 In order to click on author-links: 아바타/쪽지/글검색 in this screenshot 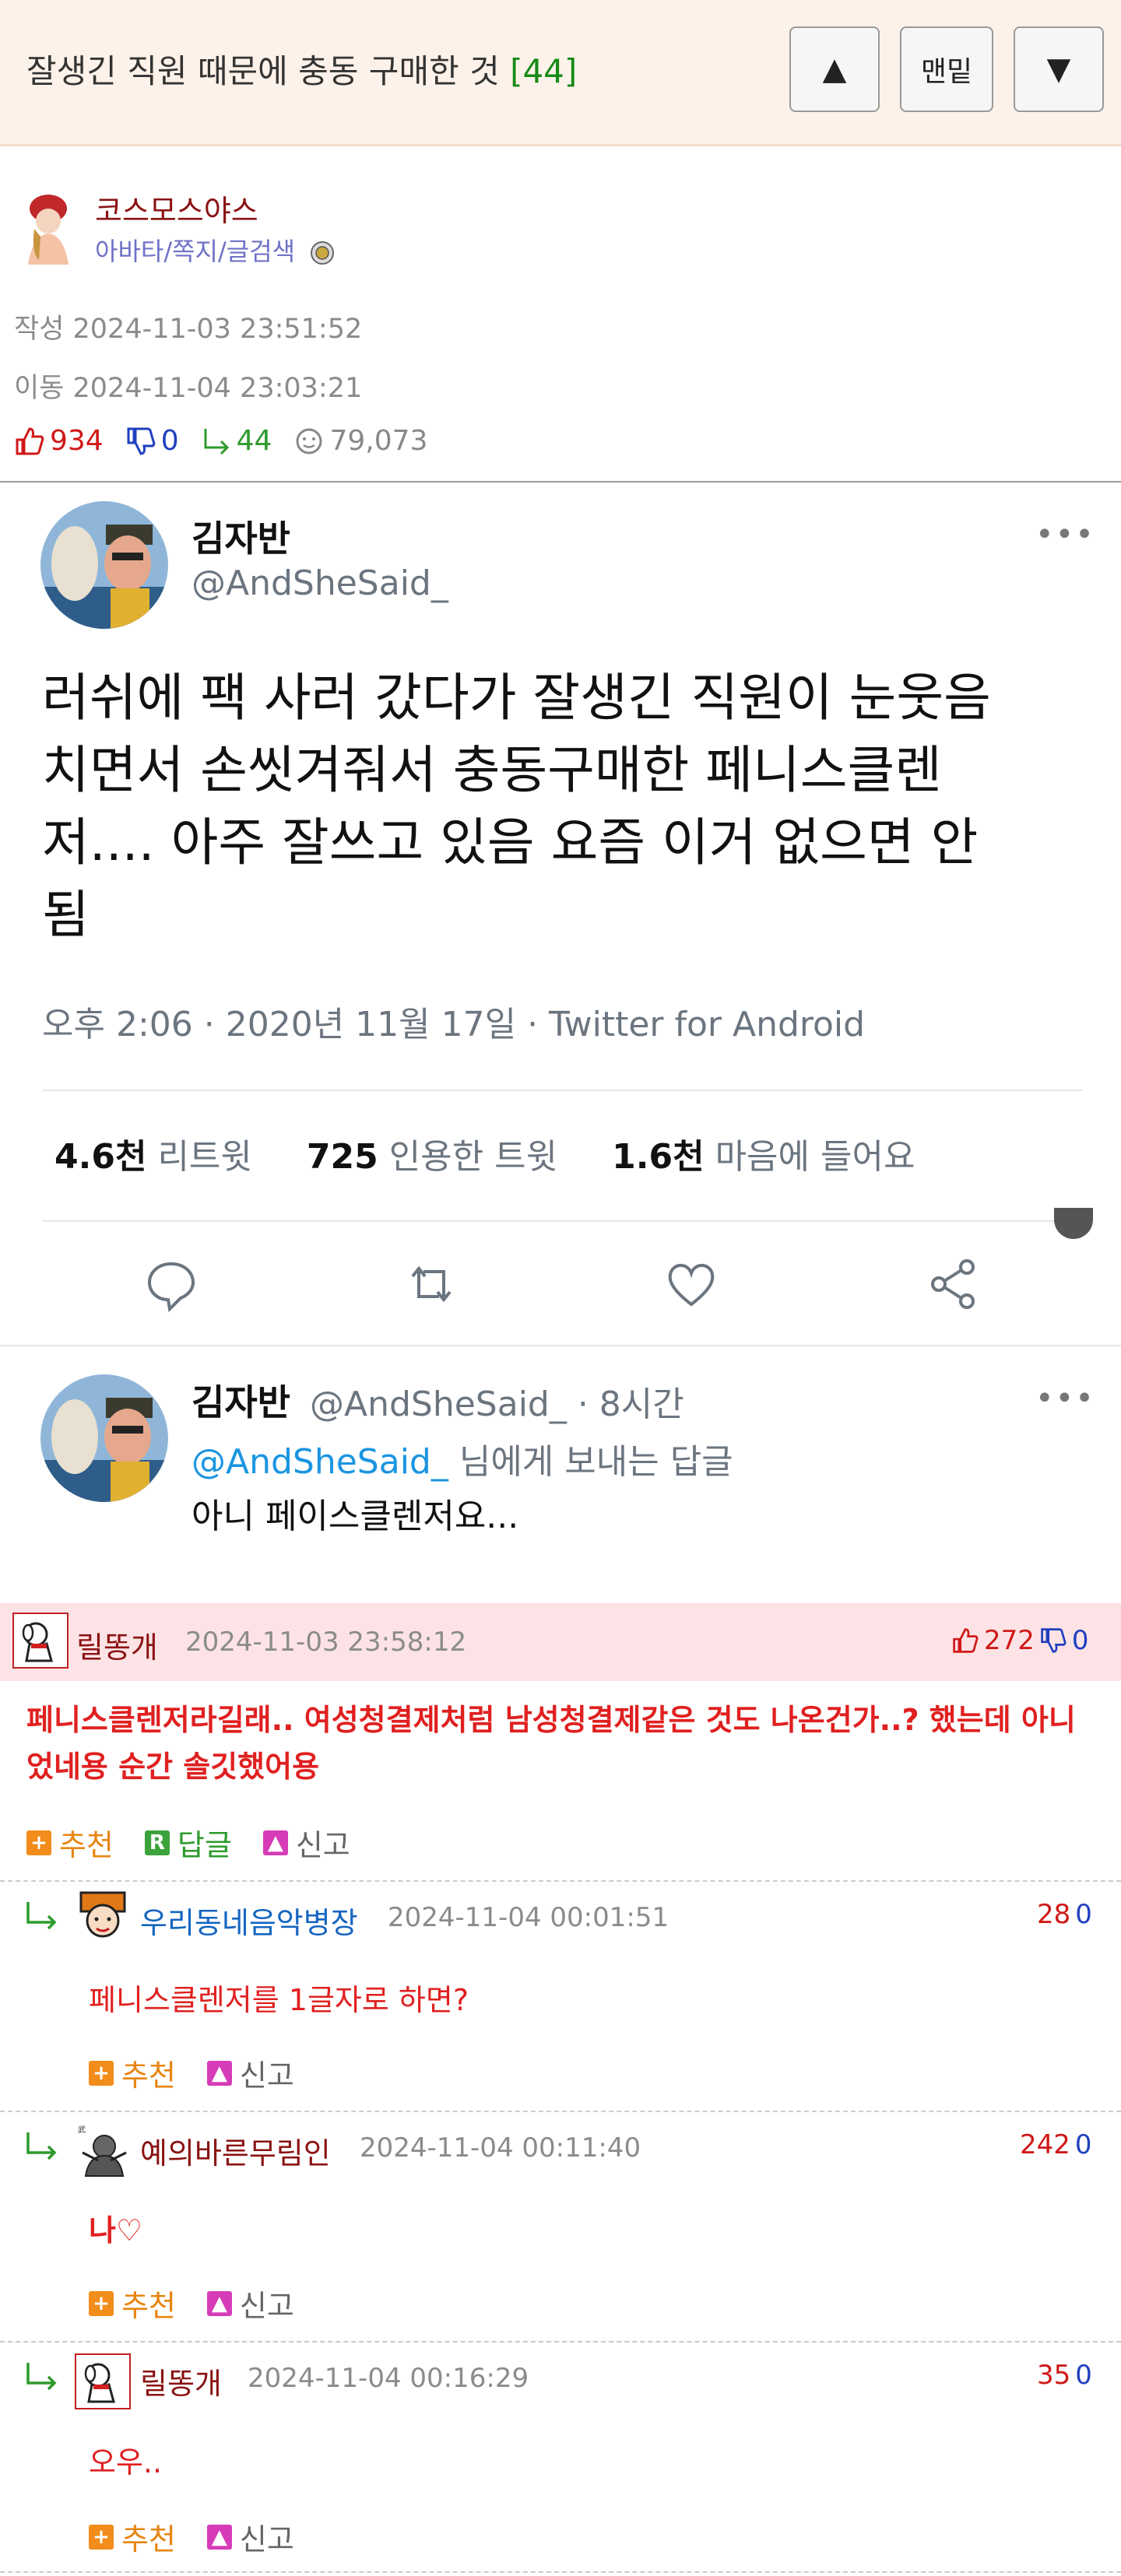, I will do `click(215, 250)`.